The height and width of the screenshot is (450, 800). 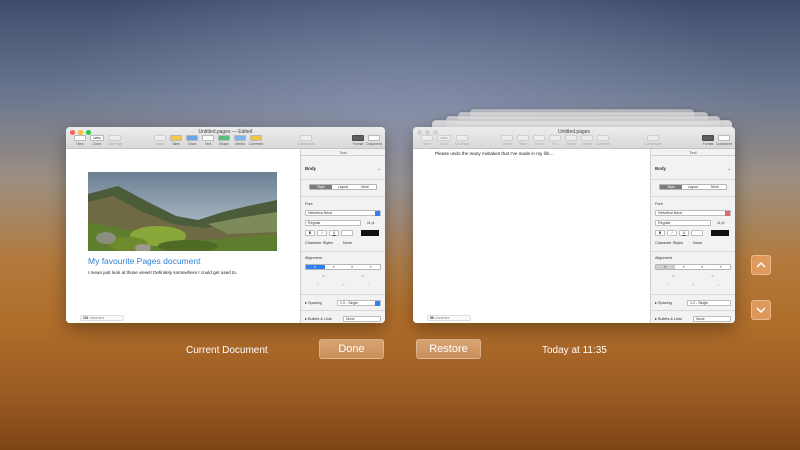 What do you see at coordinates (374, 223) in the screenshot?
I see `font-size-field: 11 pt` at bounding box center [374, 223].